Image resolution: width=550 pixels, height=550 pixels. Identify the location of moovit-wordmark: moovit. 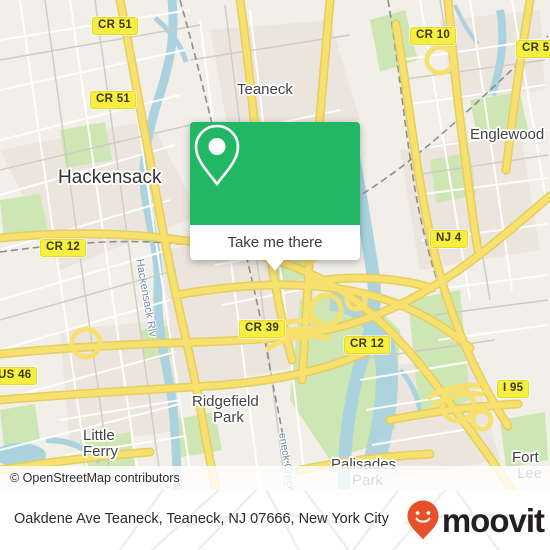
(493, 520).